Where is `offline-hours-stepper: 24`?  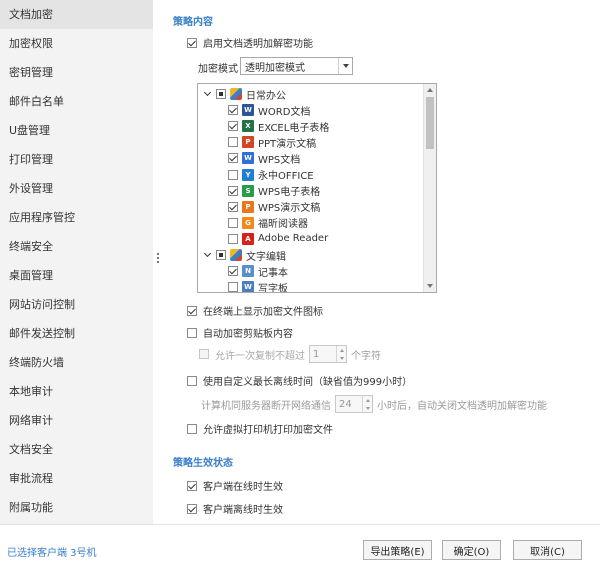 offline-hours-stepper: 24 is located at coordinates (354, 404).